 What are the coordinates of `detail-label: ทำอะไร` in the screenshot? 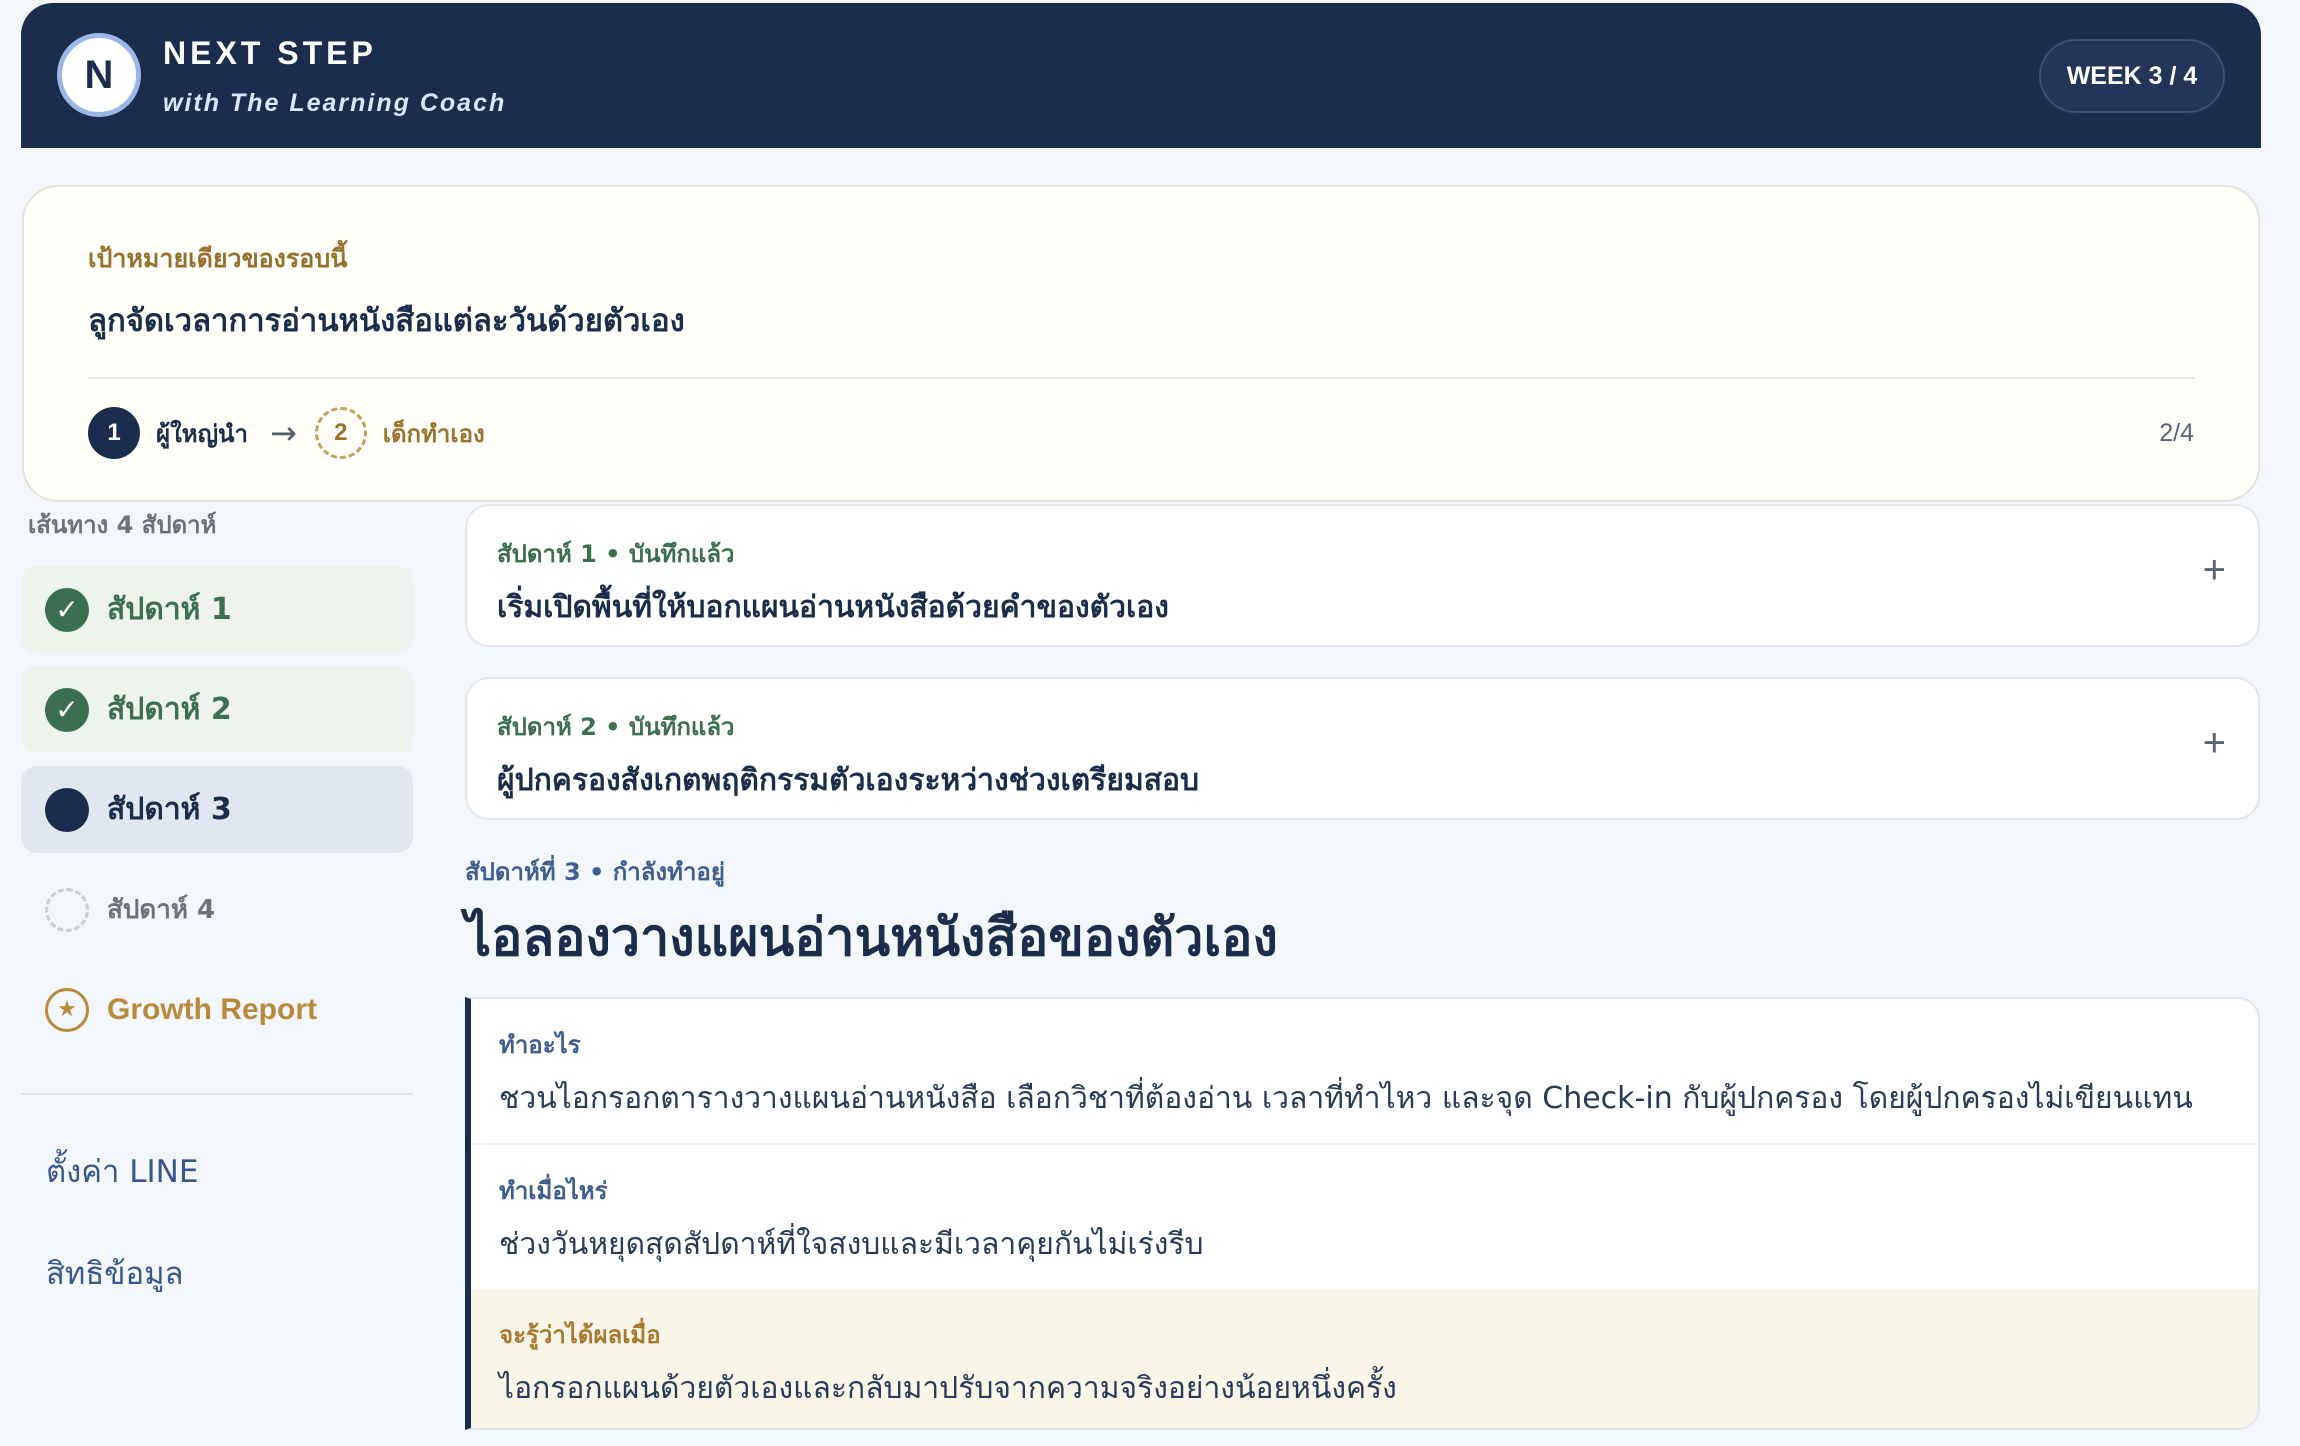 It's located at (540, 1045).